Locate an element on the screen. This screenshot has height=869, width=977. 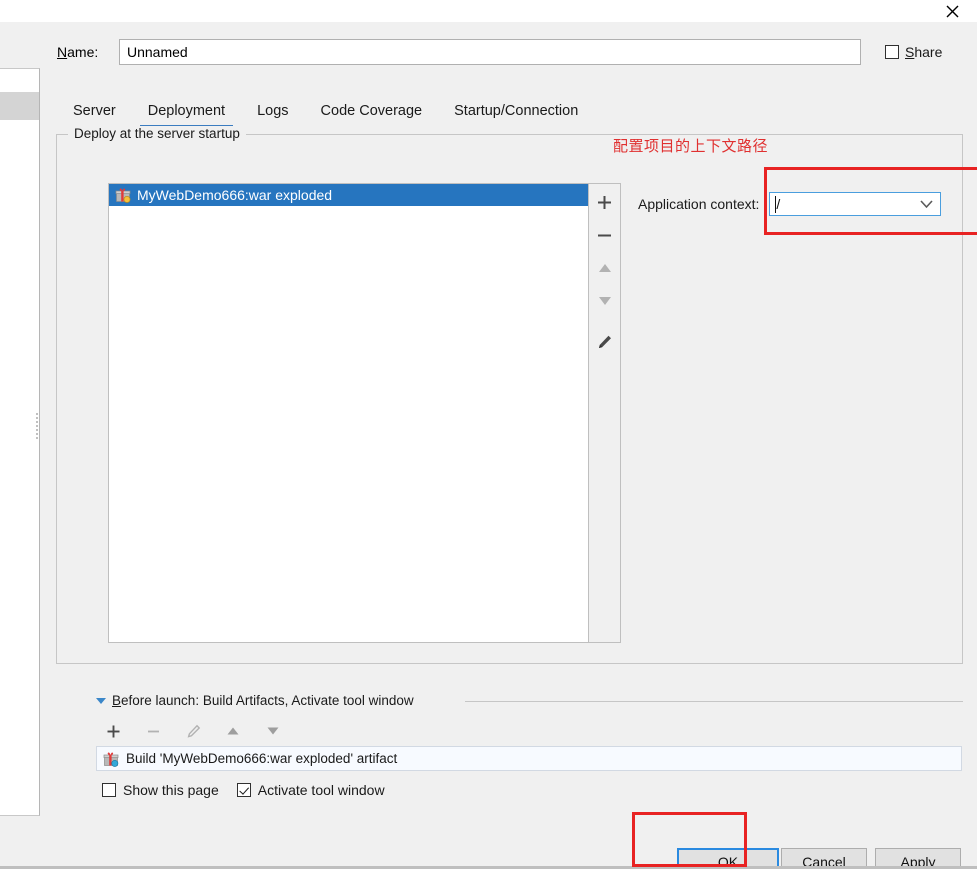
share-checkbox-row: Share is located at coordinates (913, 52).